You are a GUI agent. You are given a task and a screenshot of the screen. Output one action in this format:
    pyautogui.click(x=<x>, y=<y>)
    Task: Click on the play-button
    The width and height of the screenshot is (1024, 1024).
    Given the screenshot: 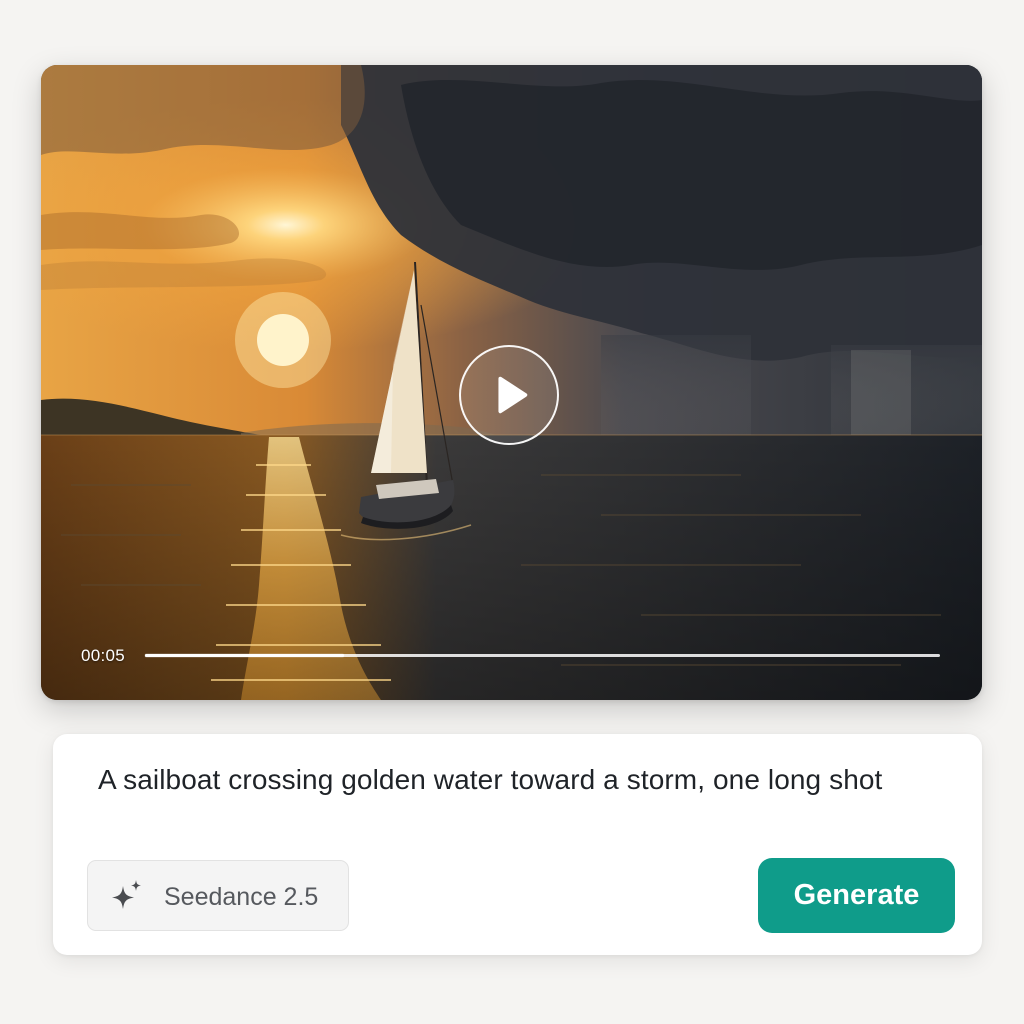 What is the action you would take?
    pyautogui.click(x=509, y=395)
    